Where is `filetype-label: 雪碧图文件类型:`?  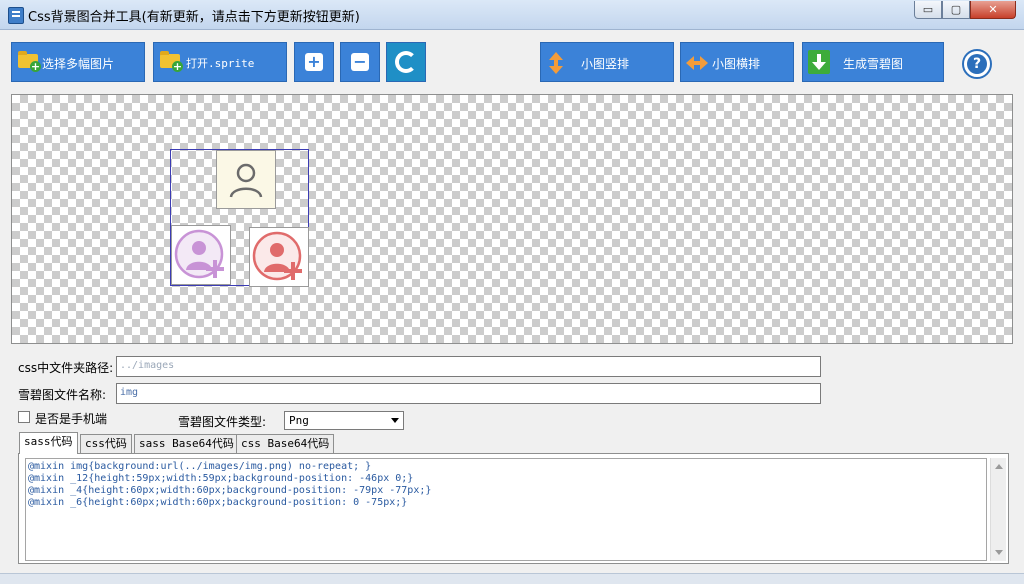
filetype-label: 雪碧图文件类型: is located at coordinates (222, 422).